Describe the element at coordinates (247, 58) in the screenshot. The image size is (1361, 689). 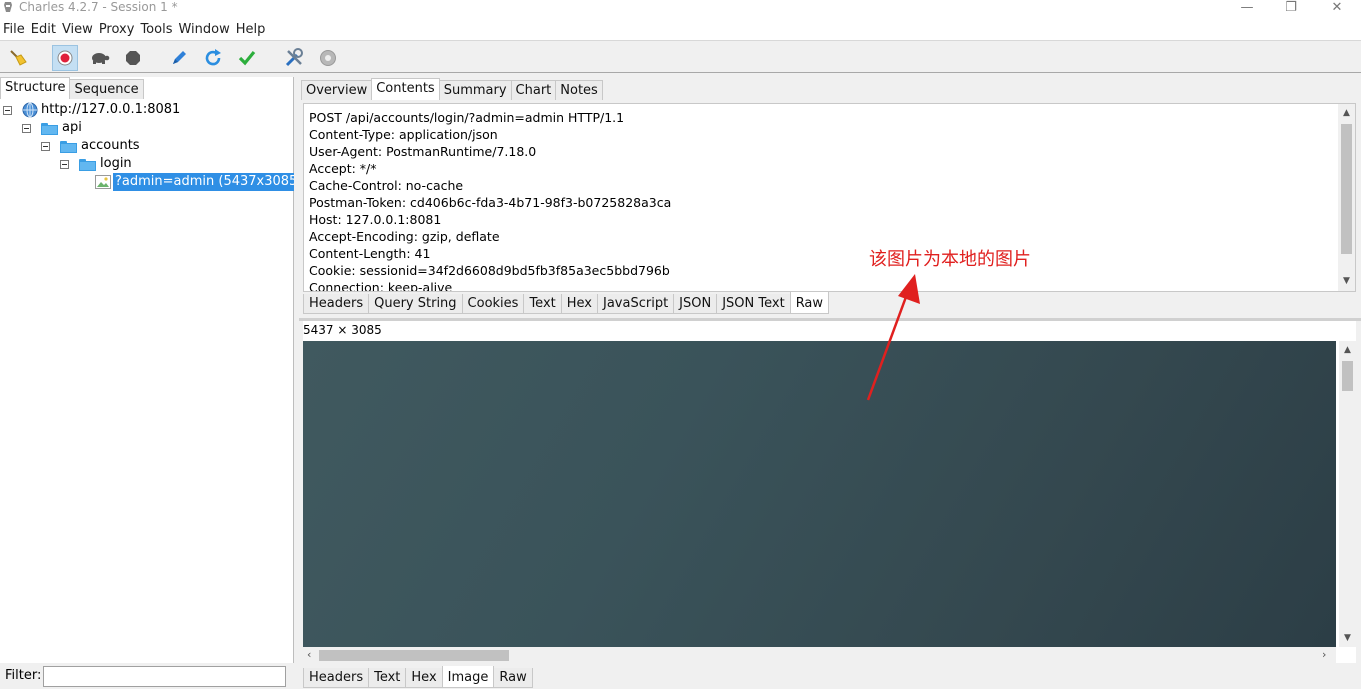
I see `check-icon` at that location.